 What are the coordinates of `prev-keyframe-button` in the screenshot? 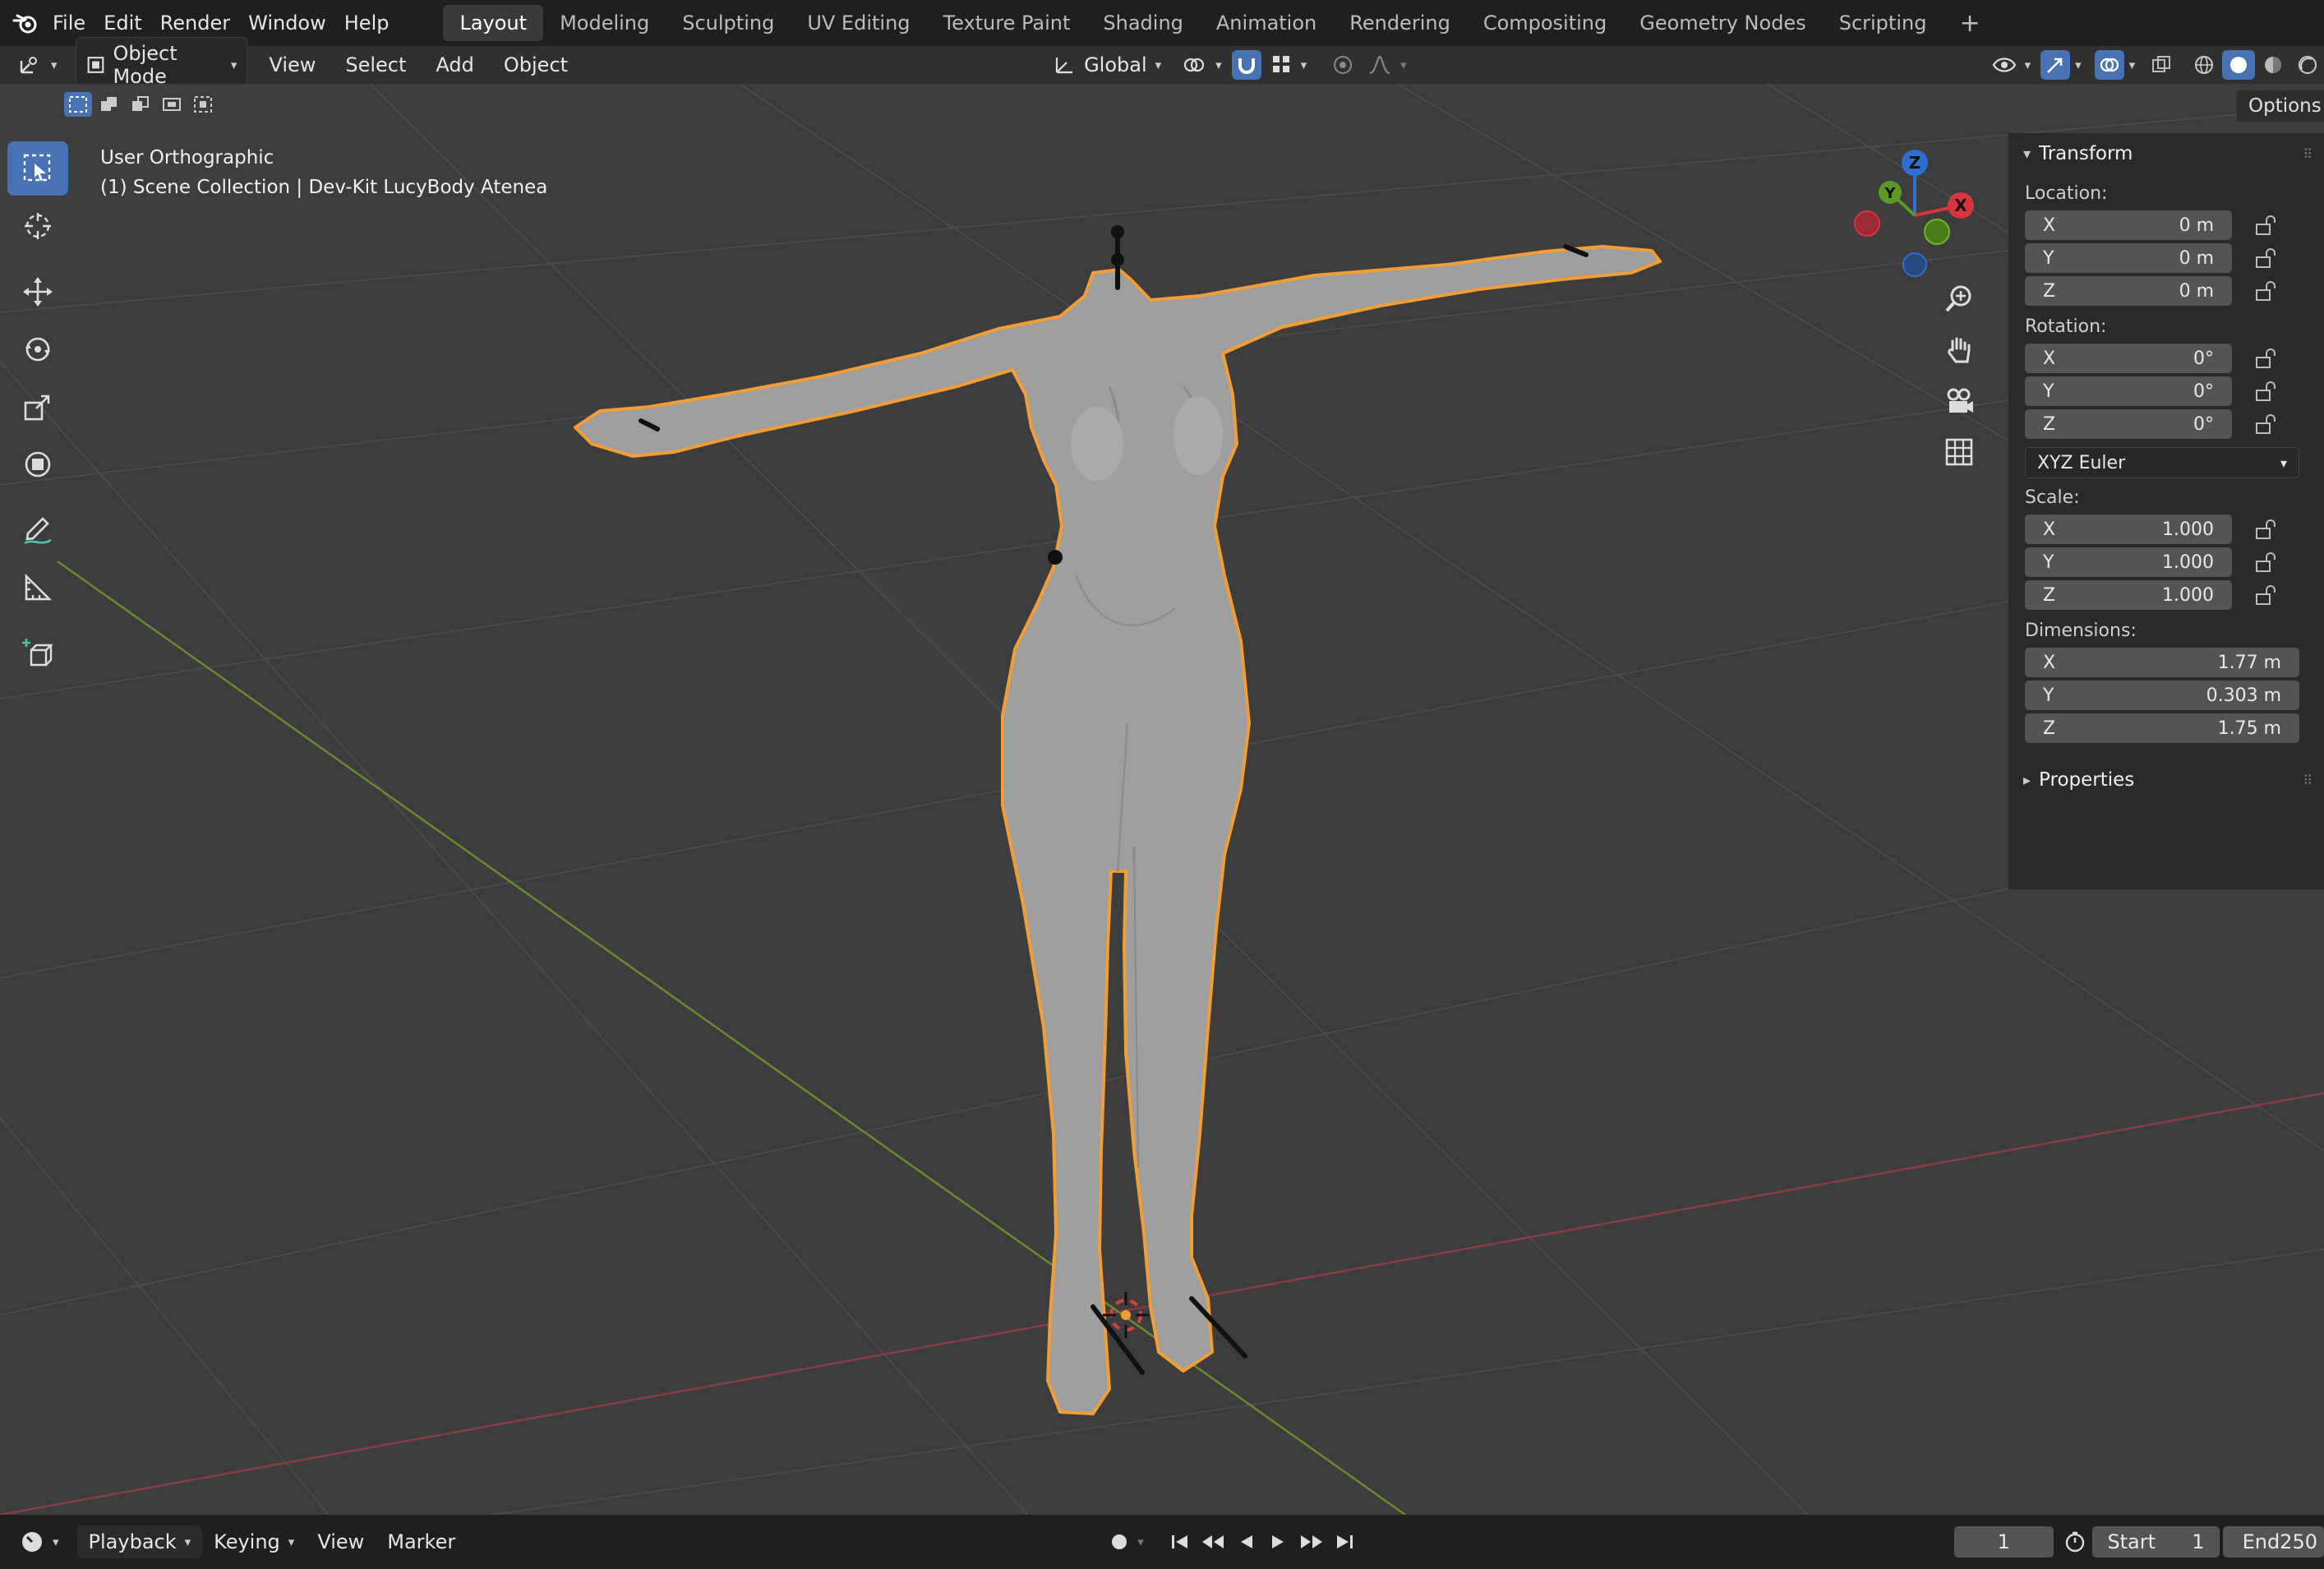 It's located at (1213, 1541).